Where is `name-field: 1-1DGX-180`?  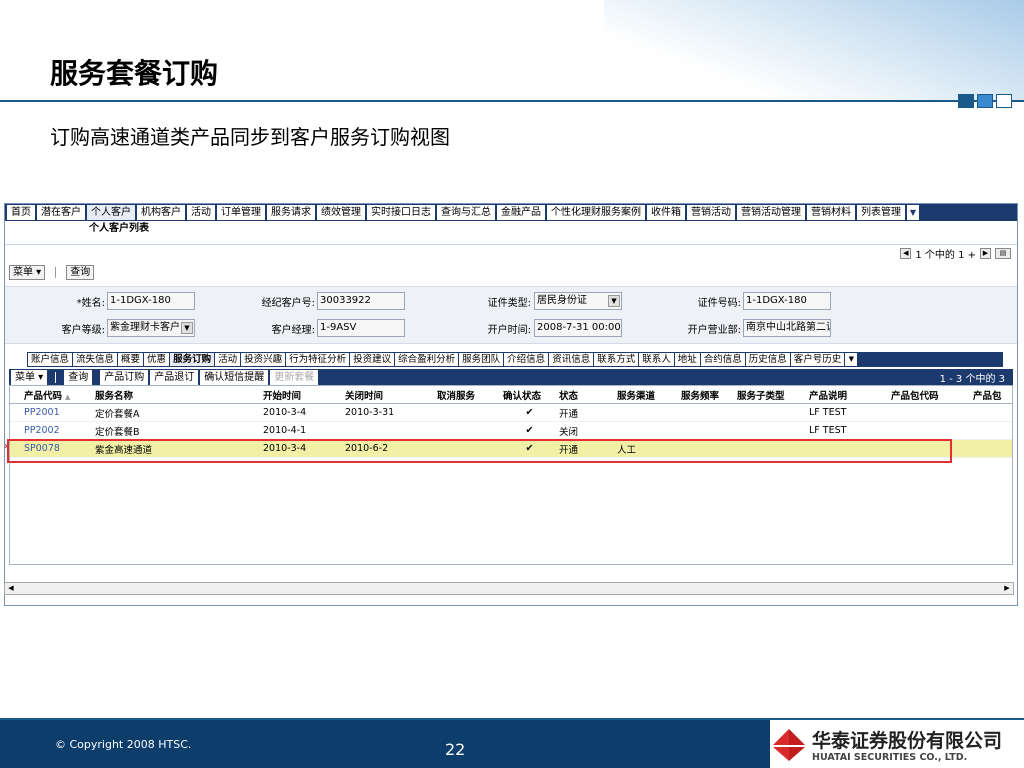
name-field: 1-1DGX-180 is located at coordinates (151, 301).